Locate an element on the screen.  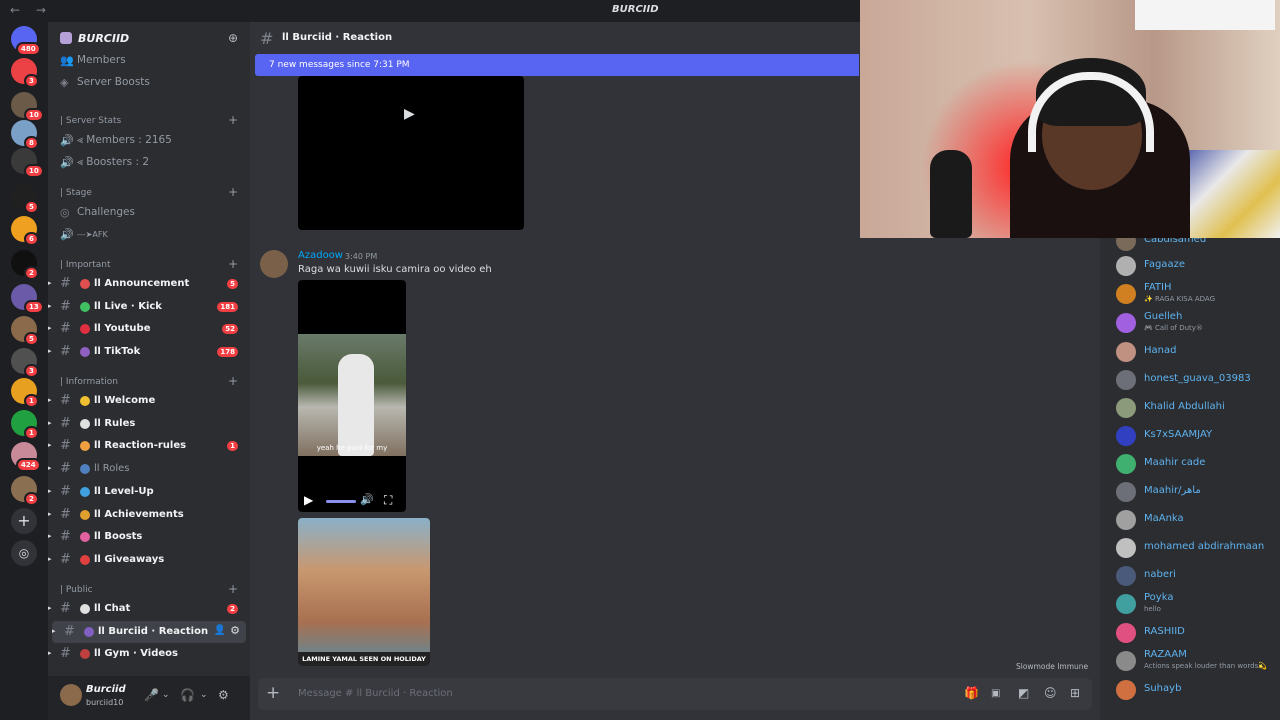
channel-item: ▸ # ll Rules is located at coordinates (149, 424).